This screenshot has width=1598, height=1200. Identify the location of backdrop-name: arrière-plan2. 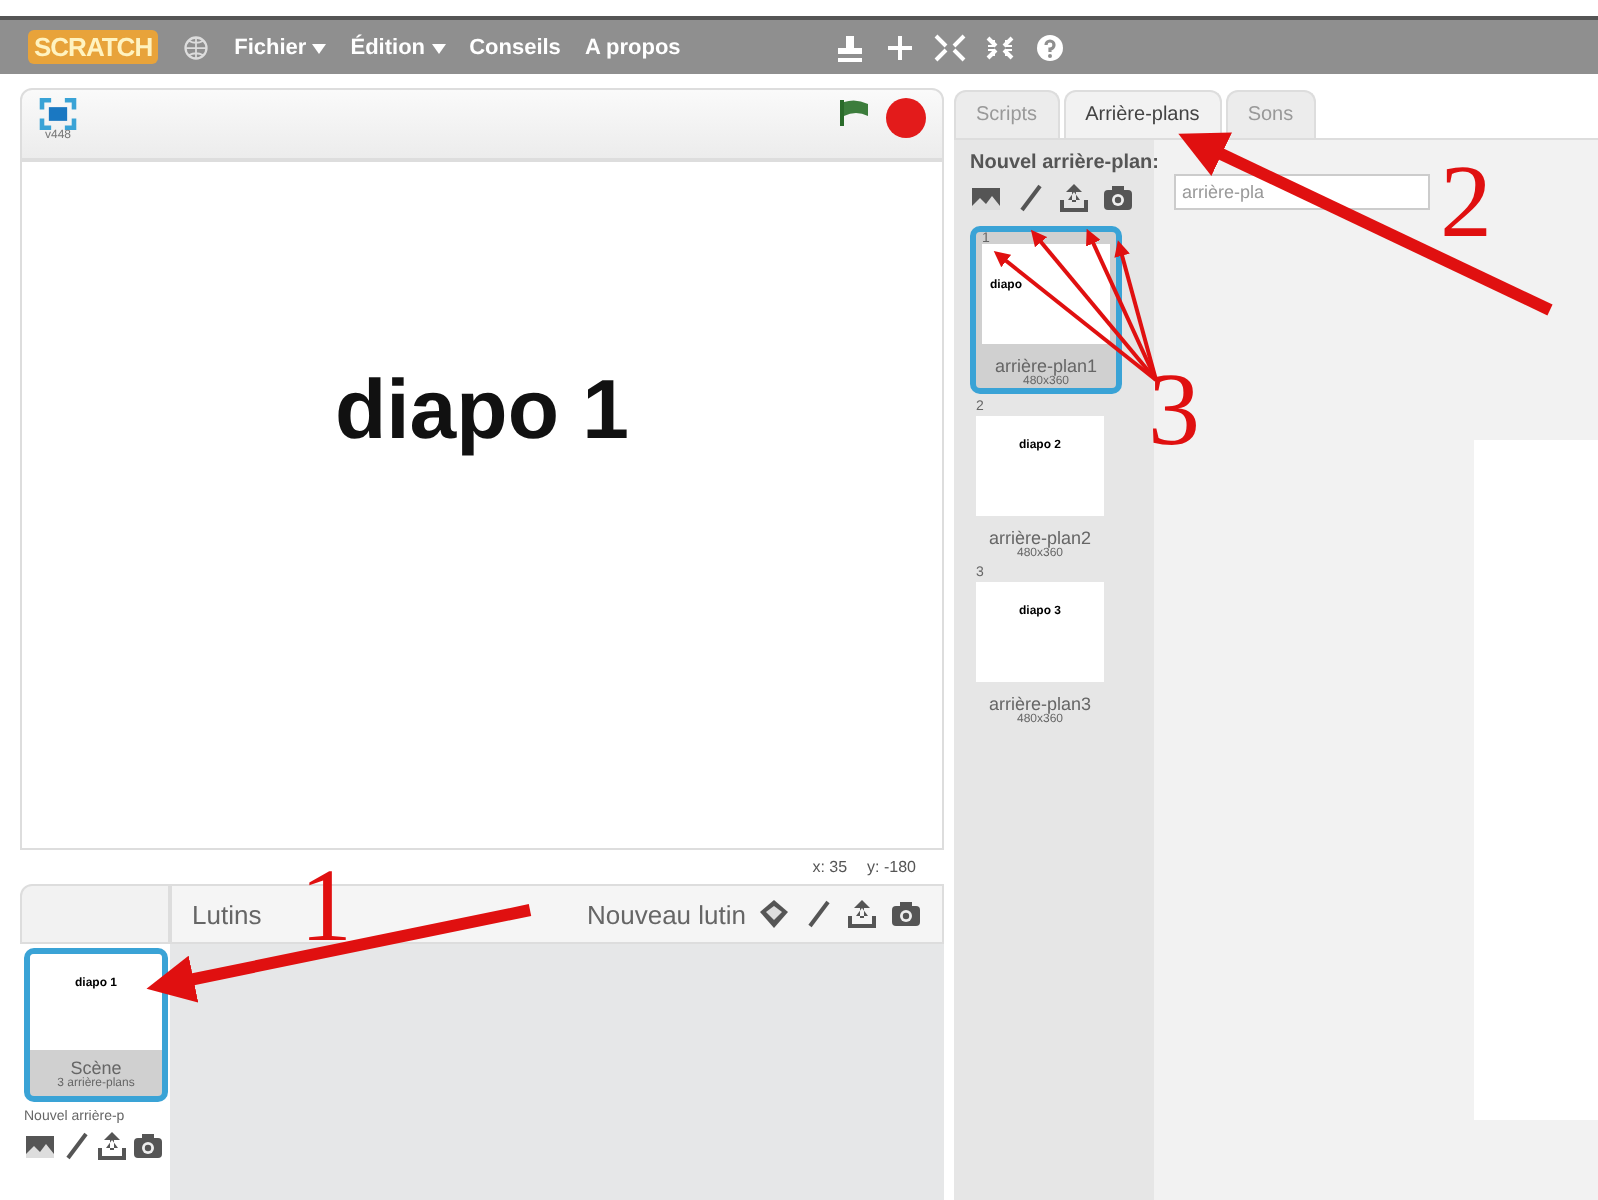
(1040, 538).